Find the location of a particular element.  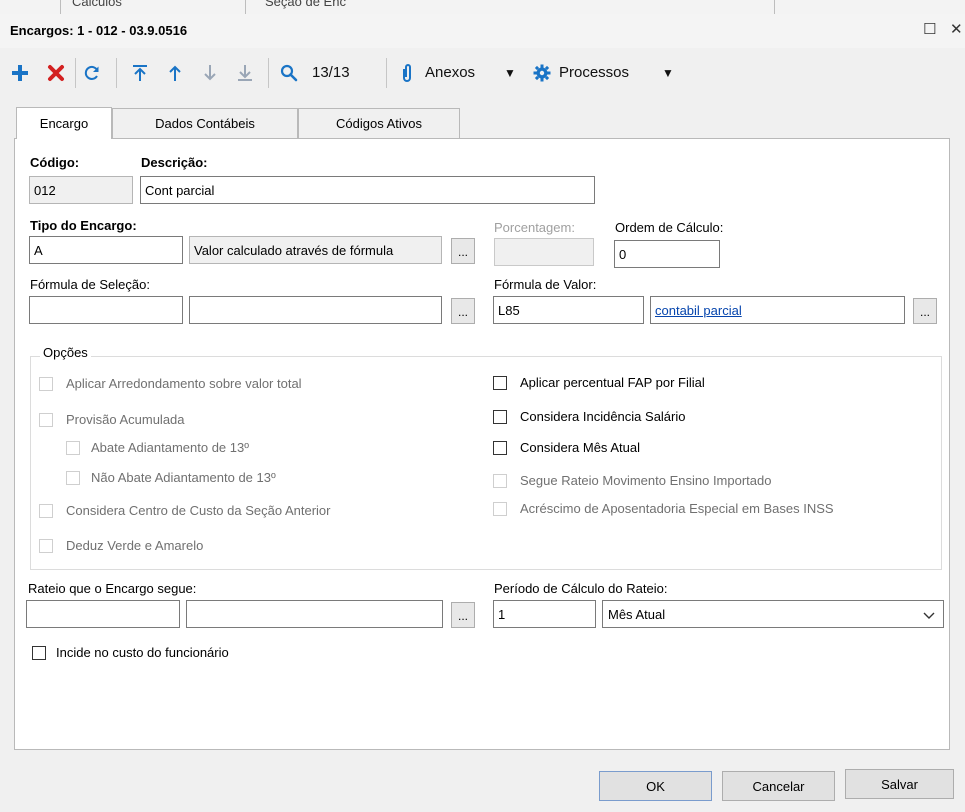

search-button is located at coordinates (289, 73).